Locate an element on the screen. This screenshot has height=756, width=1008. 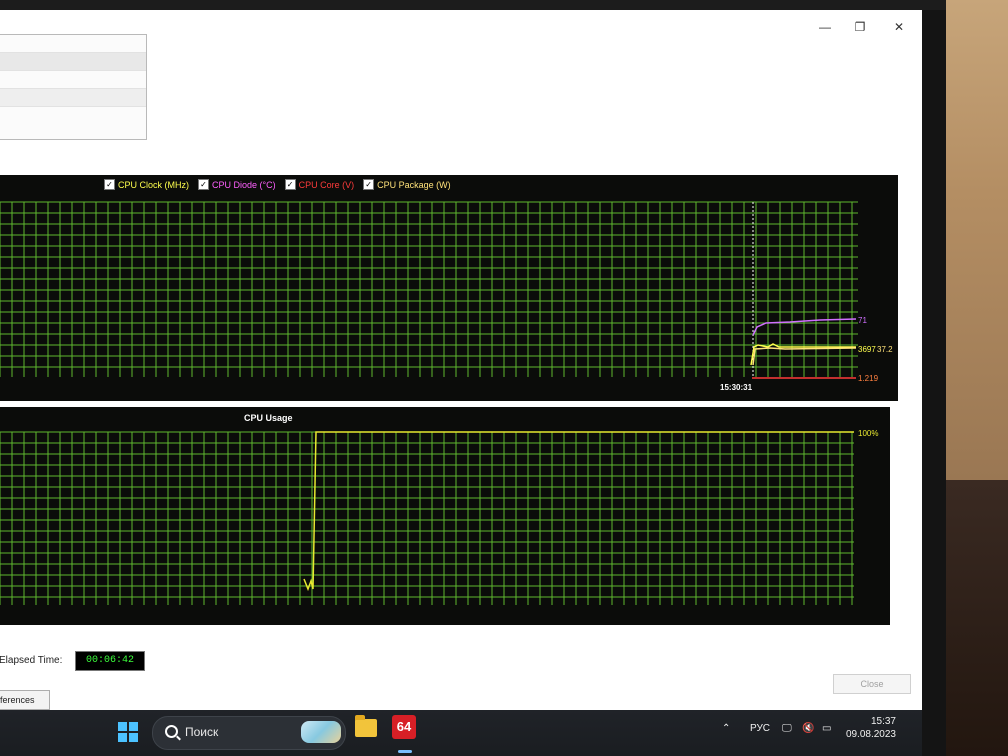
legend-label: CPU Package (W) is located at coordinates (414, 184).